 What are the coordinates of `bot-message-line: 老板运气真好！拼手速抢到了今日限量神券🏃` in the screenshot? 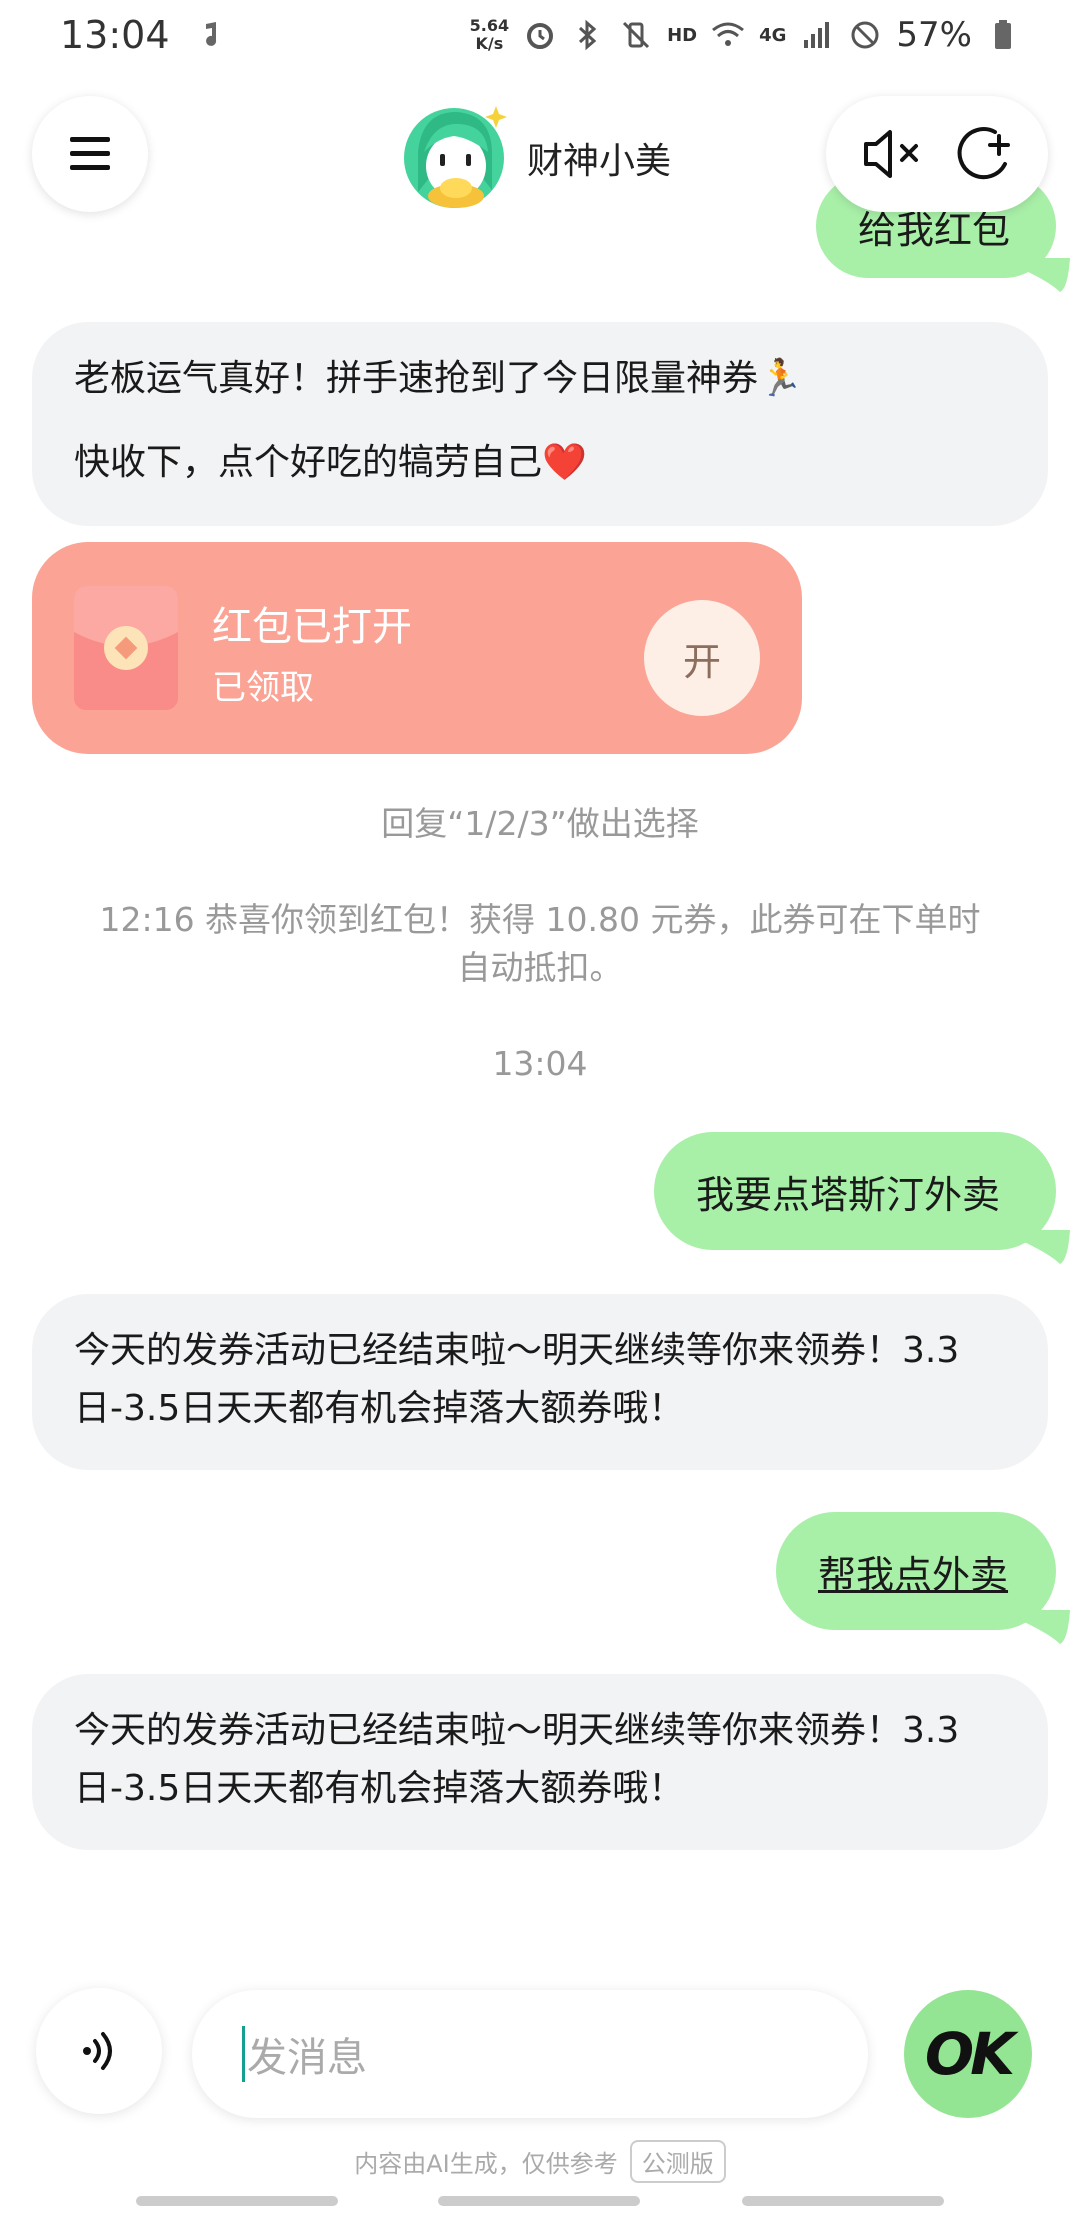 It's located at (438, 378).